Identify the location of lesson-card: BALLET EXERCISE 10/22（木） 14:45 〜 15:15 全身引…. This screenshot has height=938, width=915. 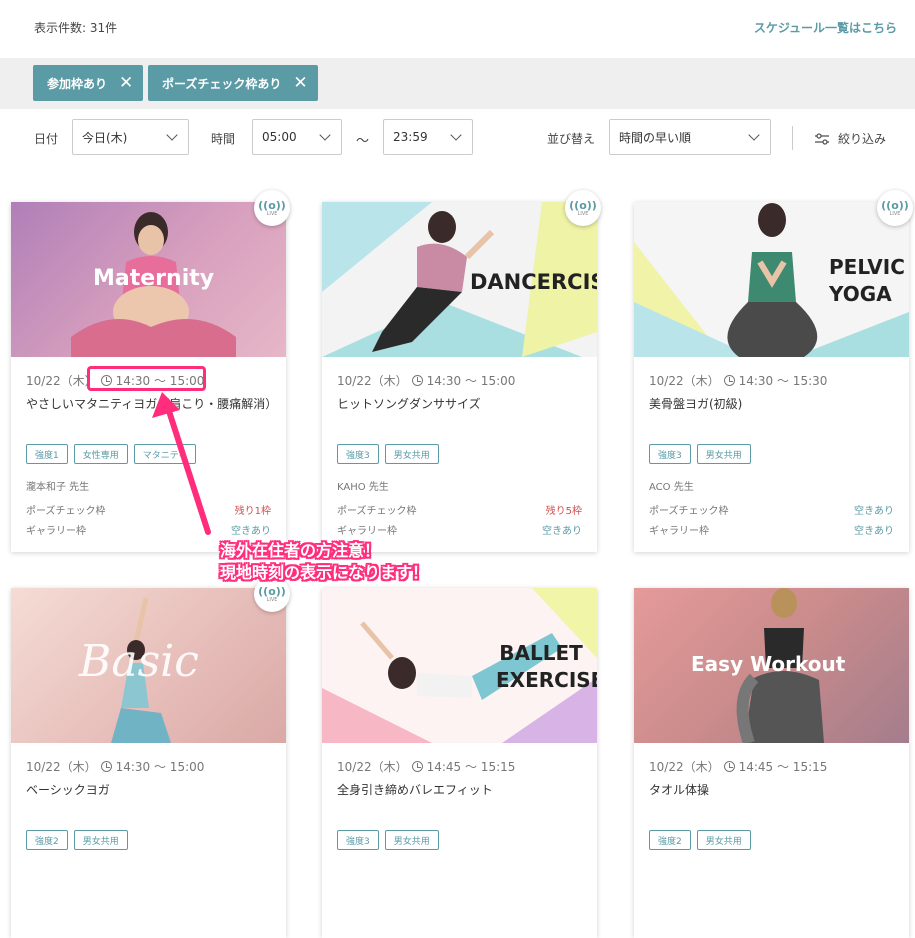
(459, 763).